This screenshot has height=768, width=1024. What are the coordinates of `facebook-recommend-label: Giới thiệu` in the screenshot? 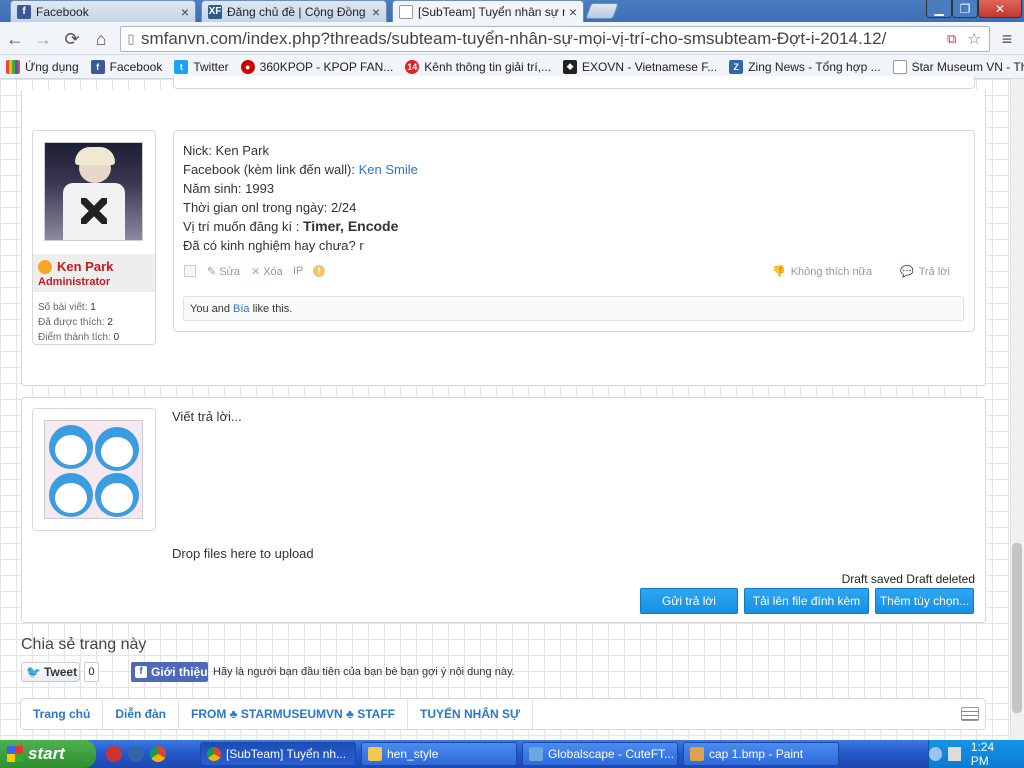 It's located at (179, 672).